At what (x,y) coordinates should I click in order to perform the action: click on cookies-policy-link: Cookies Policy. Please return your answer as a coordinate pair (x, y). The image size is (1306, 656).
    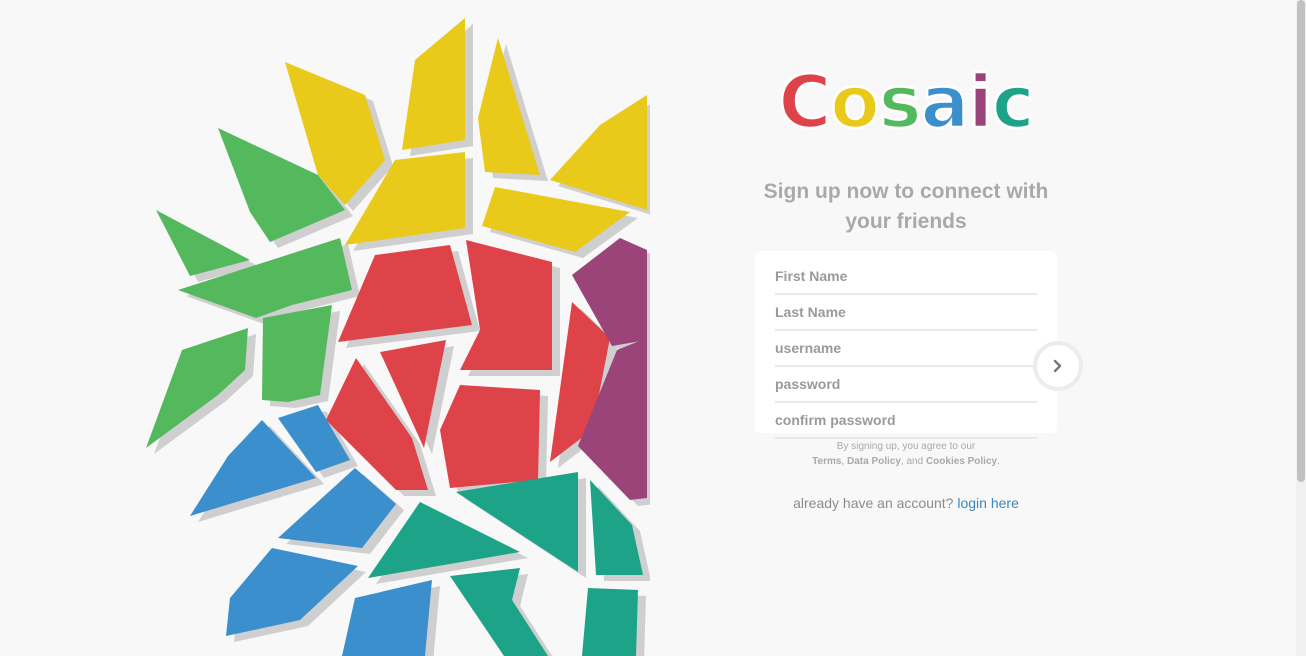
    Looking at the image, I should click on (961, 461).